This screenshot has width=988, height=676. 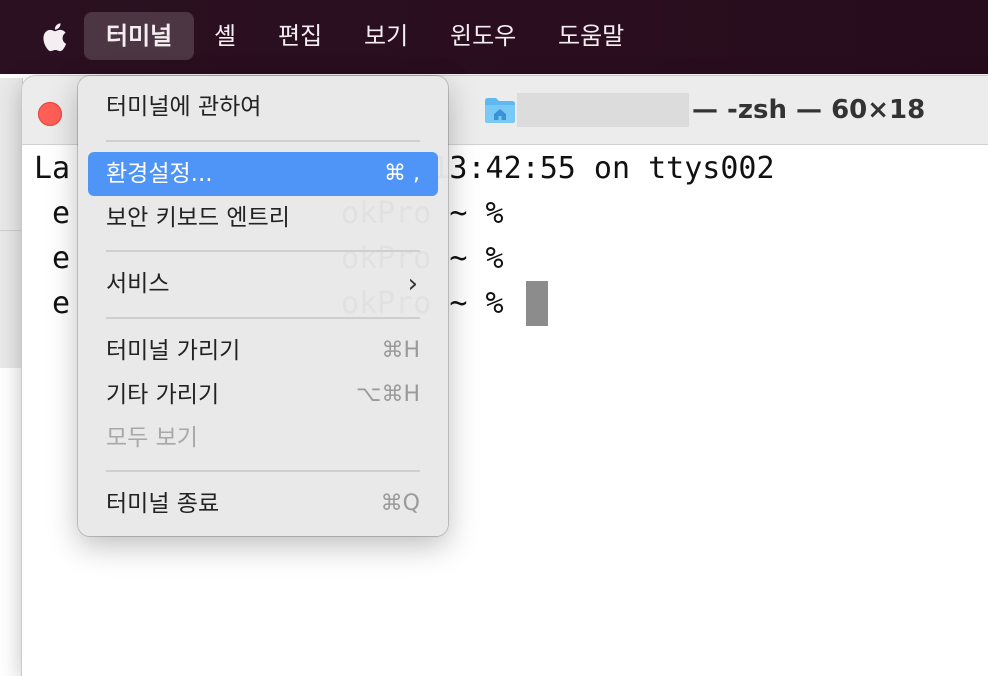 What do you see at coordinates (263, 174) in the screenshot?
I see `menu-item-settings: 환경설정... ⌘ ,` at bounding box center [263, 174].